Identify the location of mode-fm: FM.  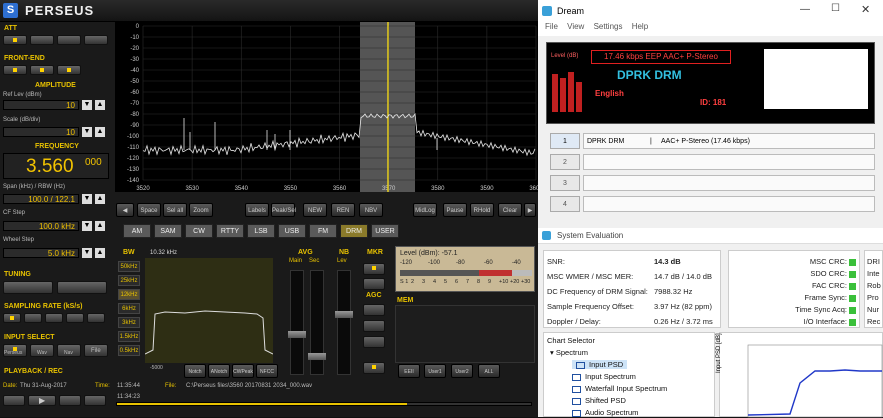
(323, 231).